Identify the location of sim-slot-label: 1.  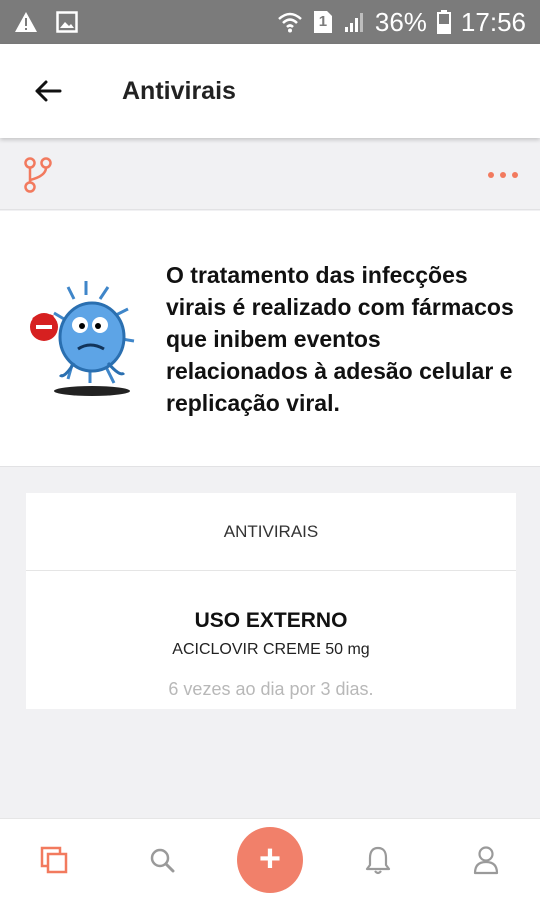
(323, 21).